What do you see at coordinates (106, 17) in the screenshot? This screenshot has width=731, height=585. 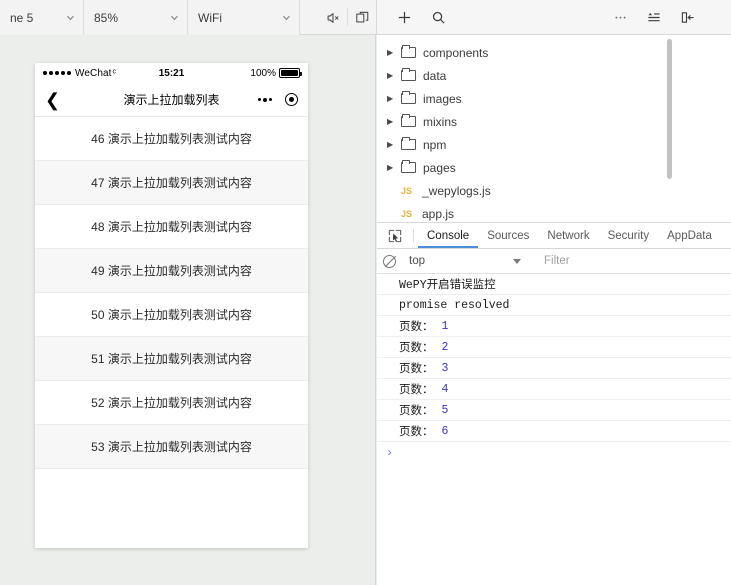 I see `scale-select-value: 85%` at bounding box center [106, 17].